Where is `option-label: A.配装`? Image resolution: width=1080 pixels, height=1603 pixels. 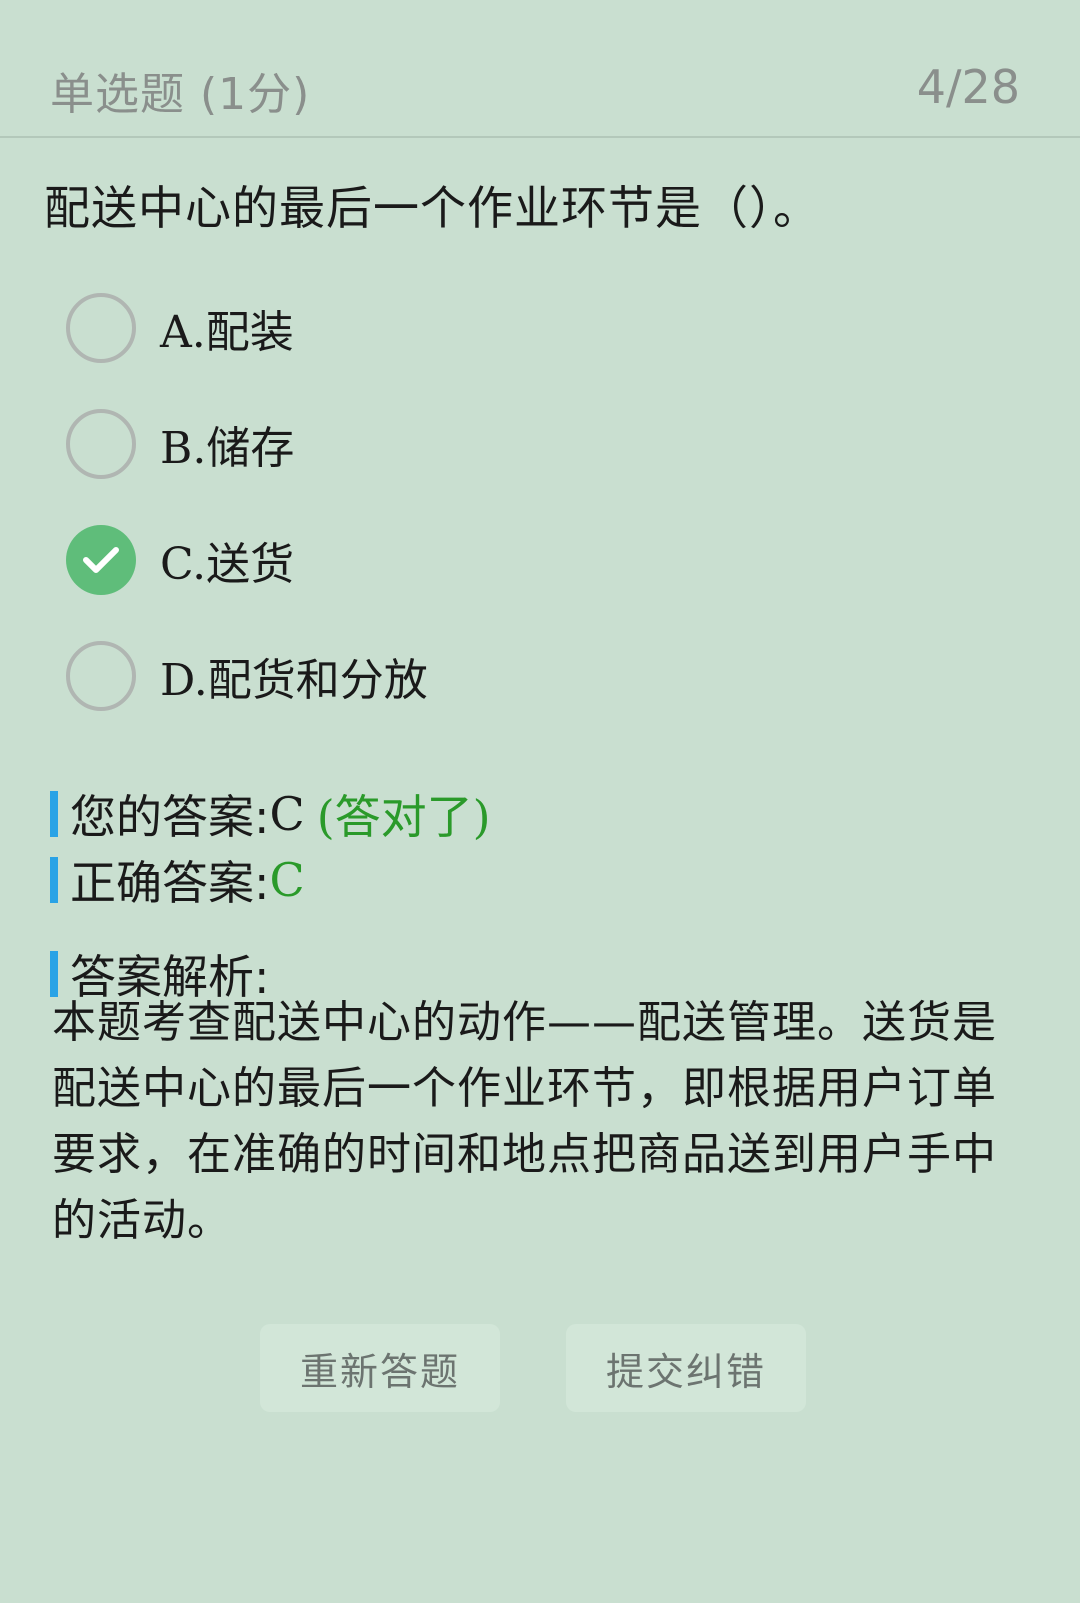
option-label: A.配装 is located at coordinates (227, 332).